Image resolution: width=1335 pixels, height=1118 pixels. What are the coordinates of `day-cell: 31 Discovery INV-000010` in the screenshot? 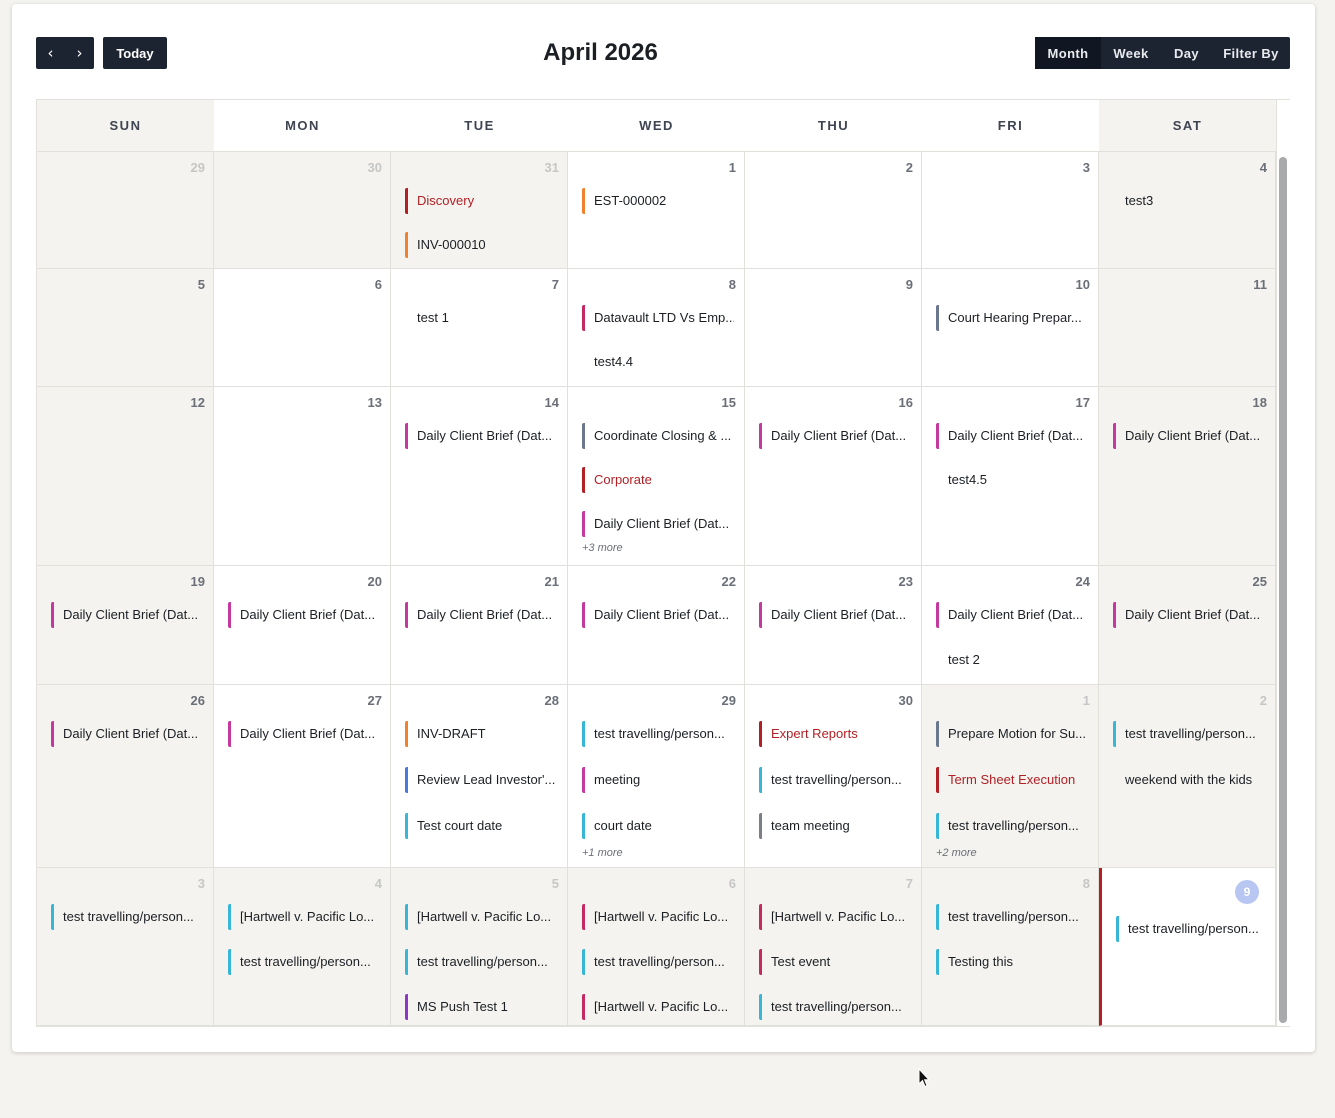 It's located at (479, 210).